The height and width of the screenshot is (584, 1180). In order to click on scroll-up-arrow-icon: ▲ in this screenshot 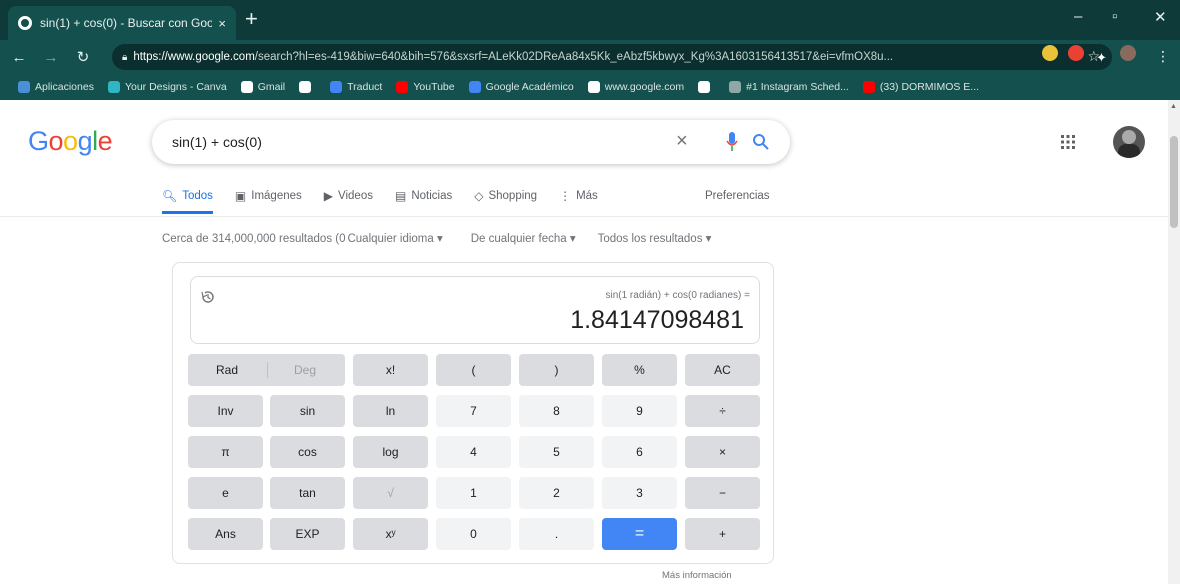, I will do `click(1173, 106)`.